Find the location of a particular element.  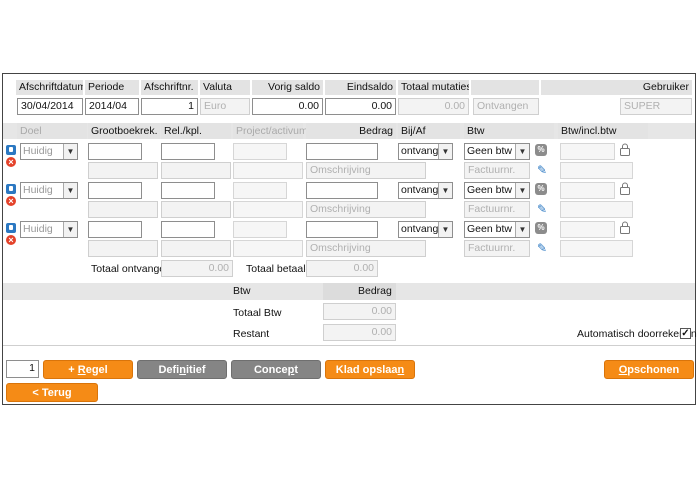

concept-post: t is located at coordinates (296, 370).